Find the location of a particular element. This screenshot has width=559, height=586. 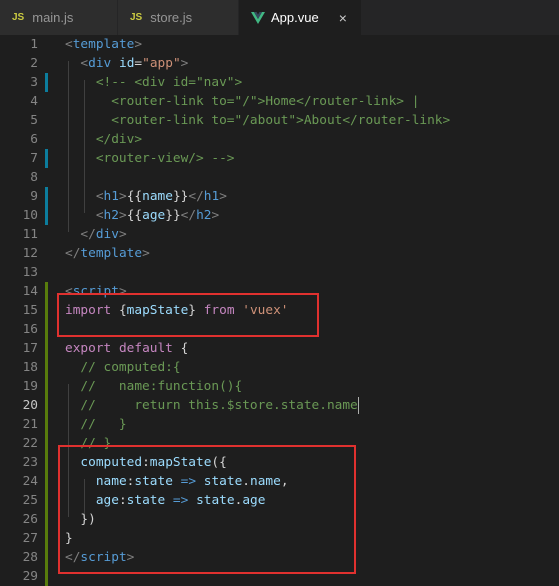

code-token: // } is located at coordinates (96, 424).